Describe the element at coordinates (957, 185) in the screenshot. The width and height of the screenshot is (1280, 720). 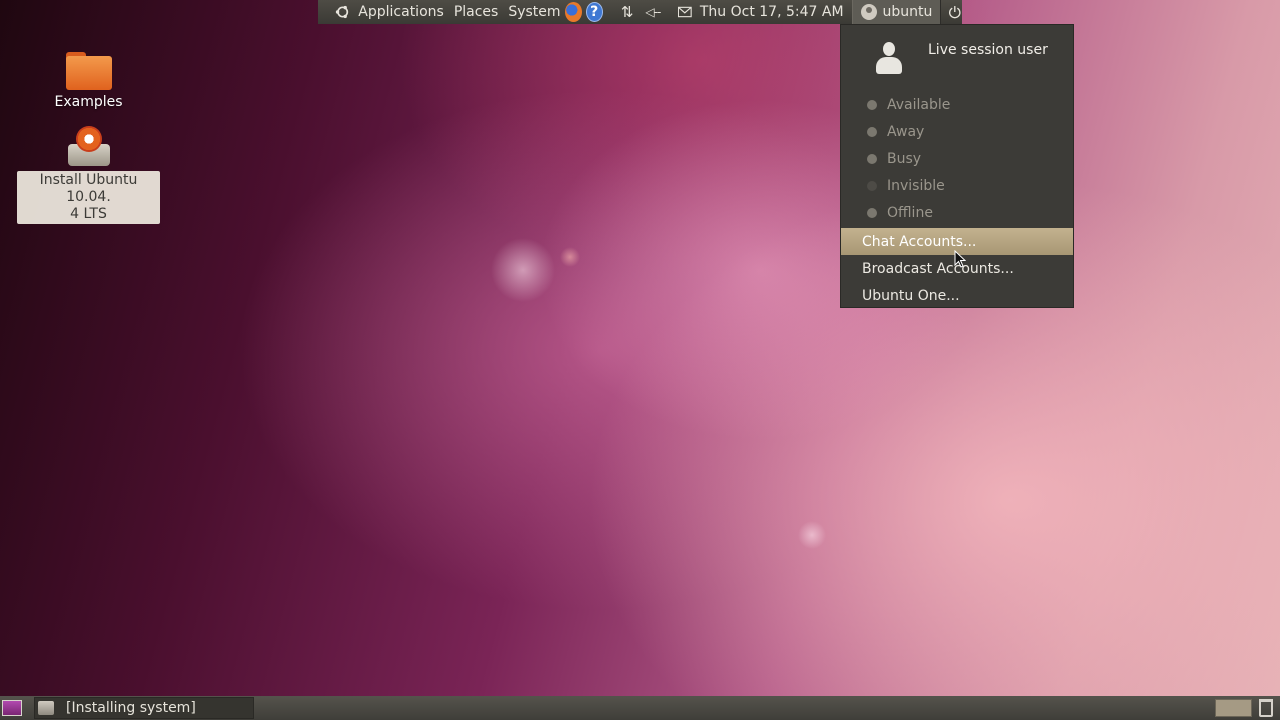
I see `status-invisible: Invisible` at that location.